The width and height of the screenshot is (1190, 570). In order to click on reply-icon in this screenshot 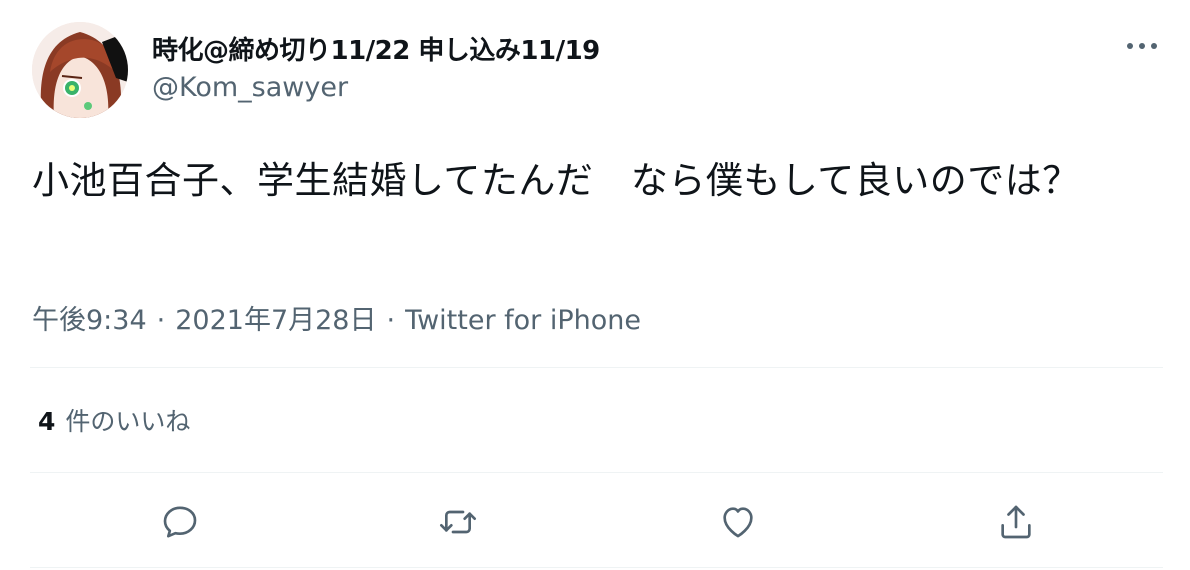, I will do `click(180, 522)`.